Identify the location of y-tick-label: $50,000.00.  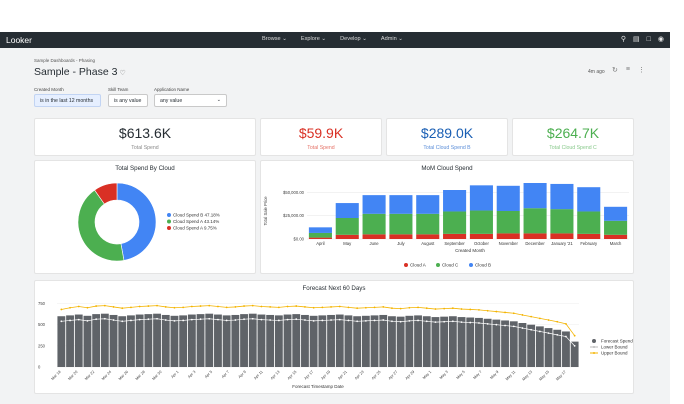
(294, 192).